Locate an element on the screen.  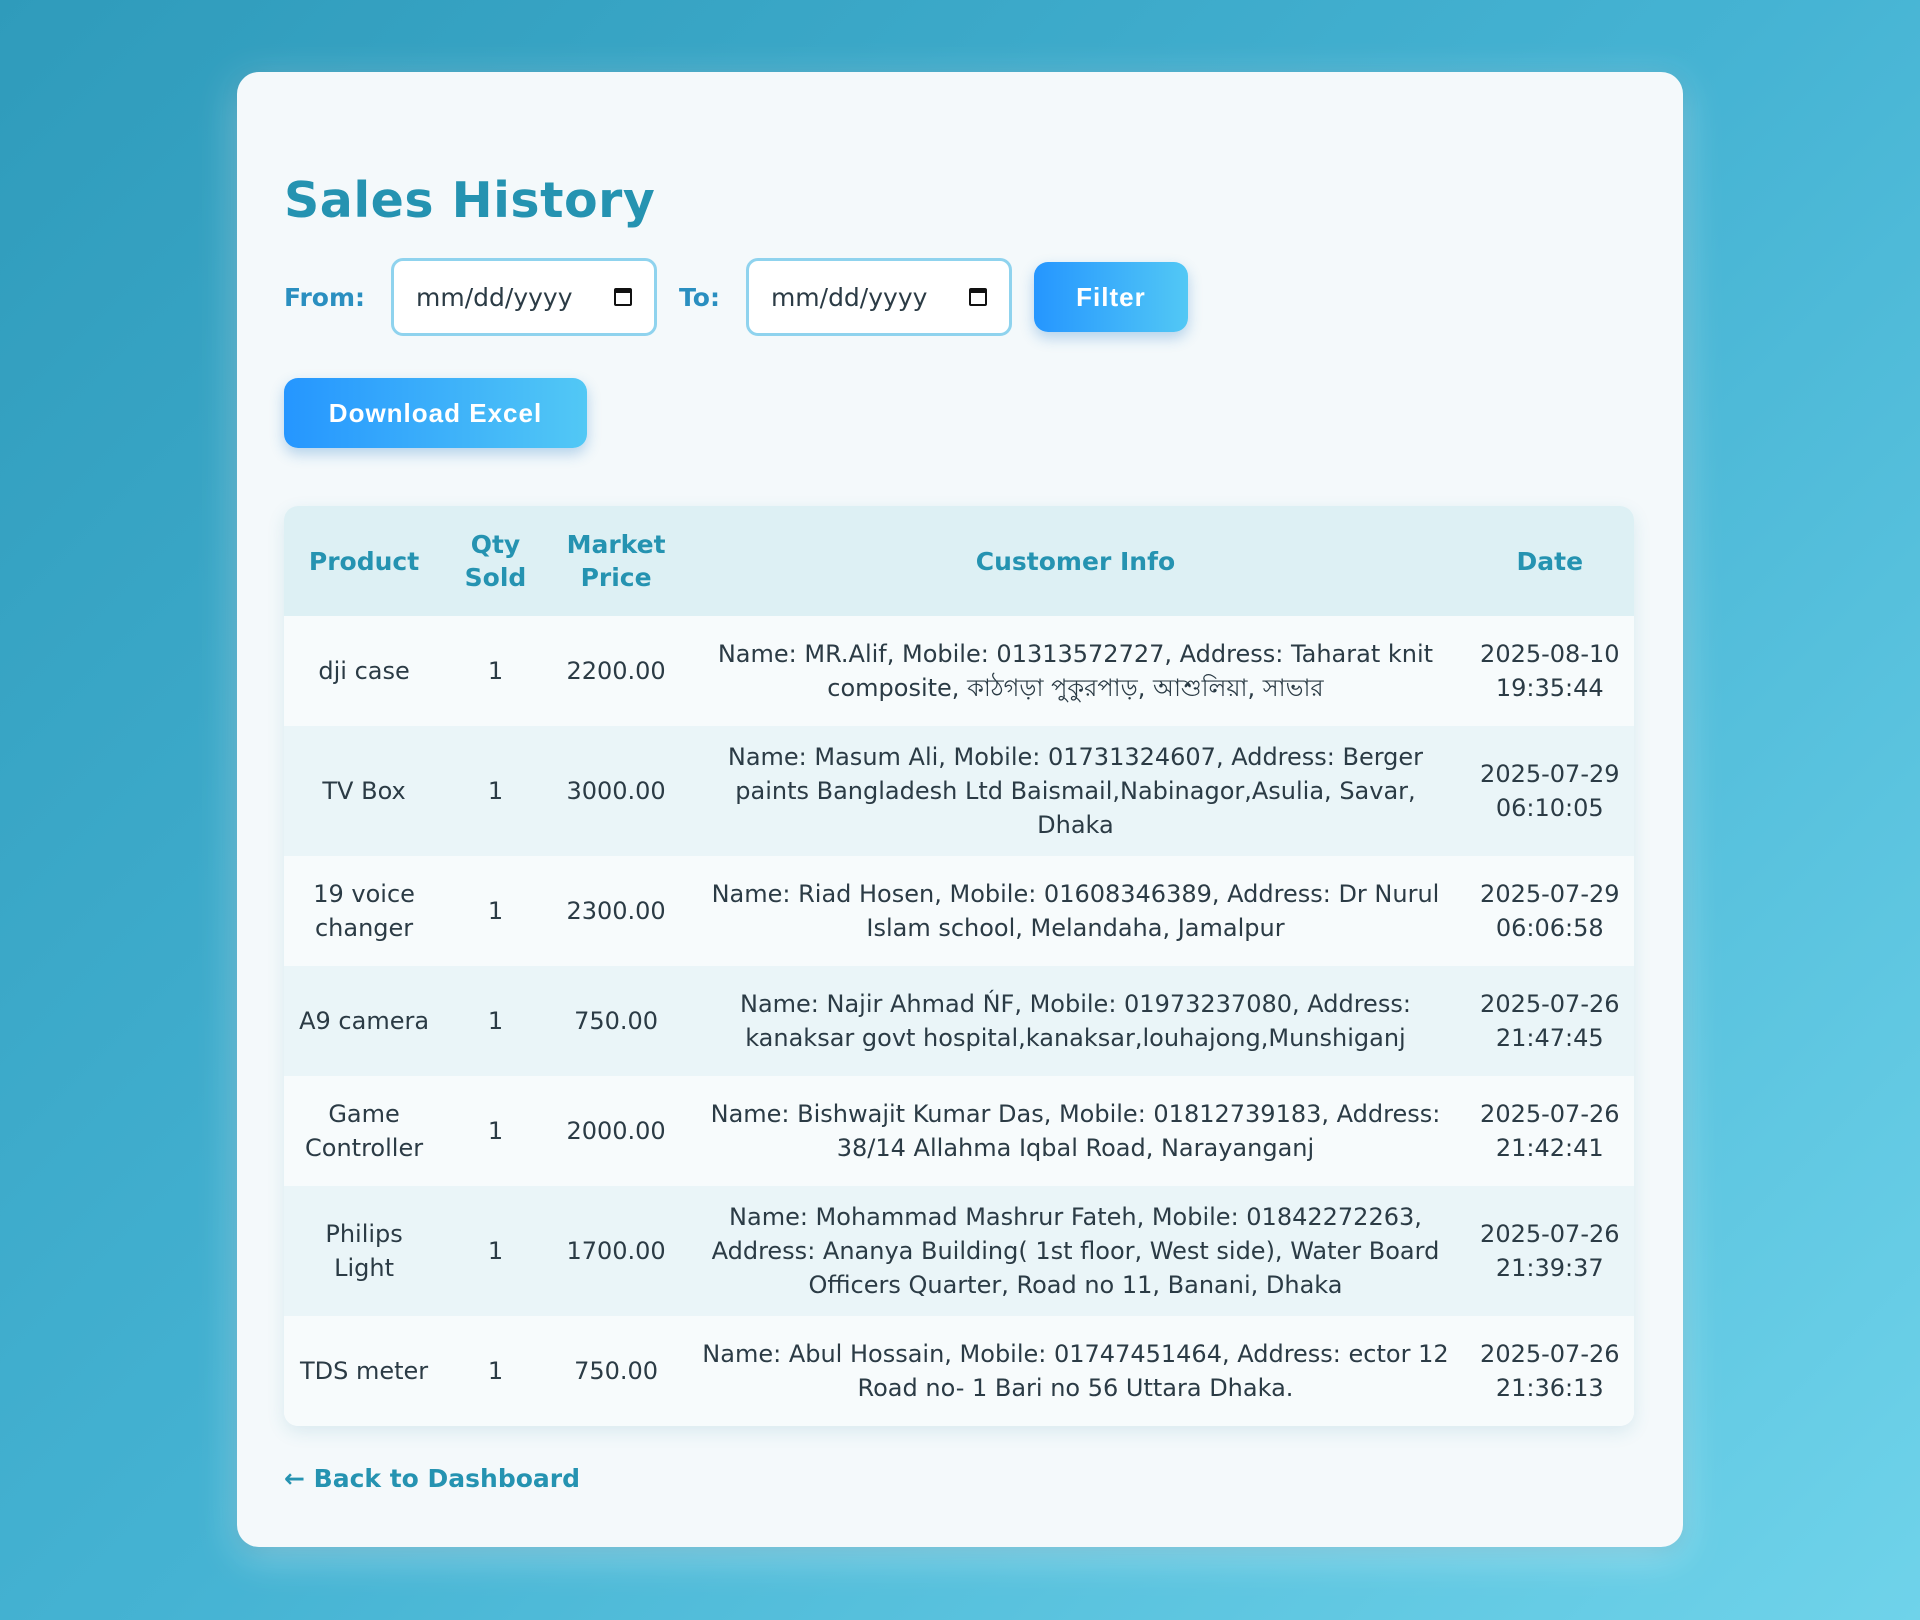
price-cell: 2300.00 is located at coordinates (616, 911).